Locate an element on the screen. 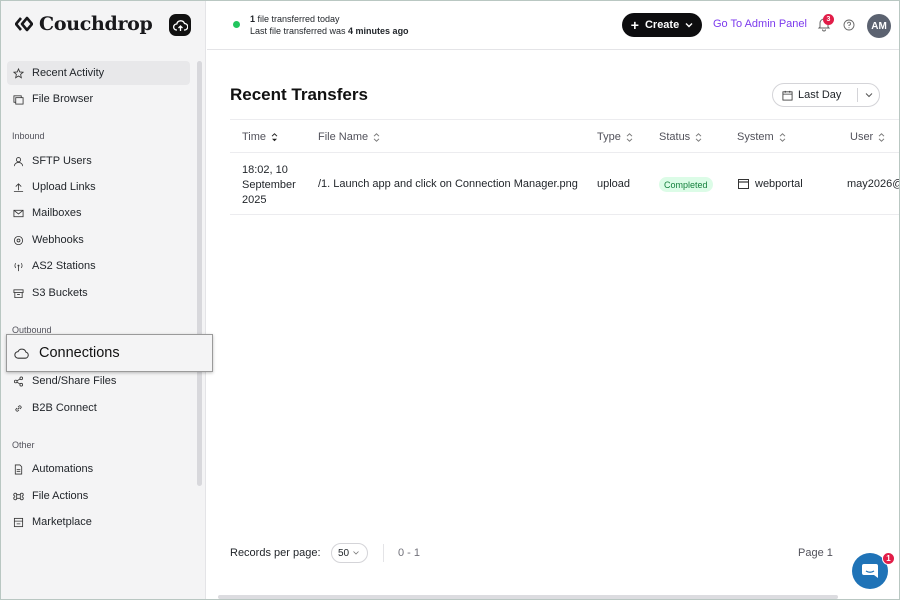 Image resolution: width=900 pixels, height=600 pixels. column-header-type: Type is located at coordinates (615, 137).